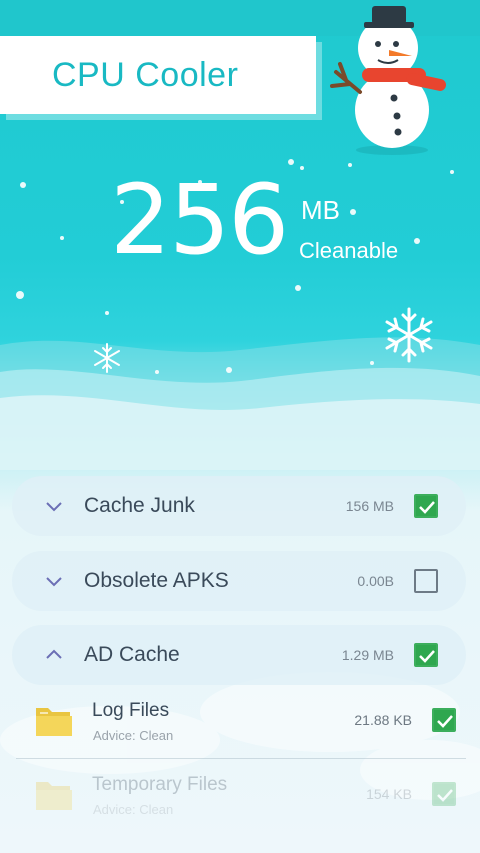 This screenshot has width=480, height=853. Describe the element at coordinates (241, 798) in the screenshot. I see `file-item-temporary-files: Temporary Files Advice: Clean 154 KB` at that location.